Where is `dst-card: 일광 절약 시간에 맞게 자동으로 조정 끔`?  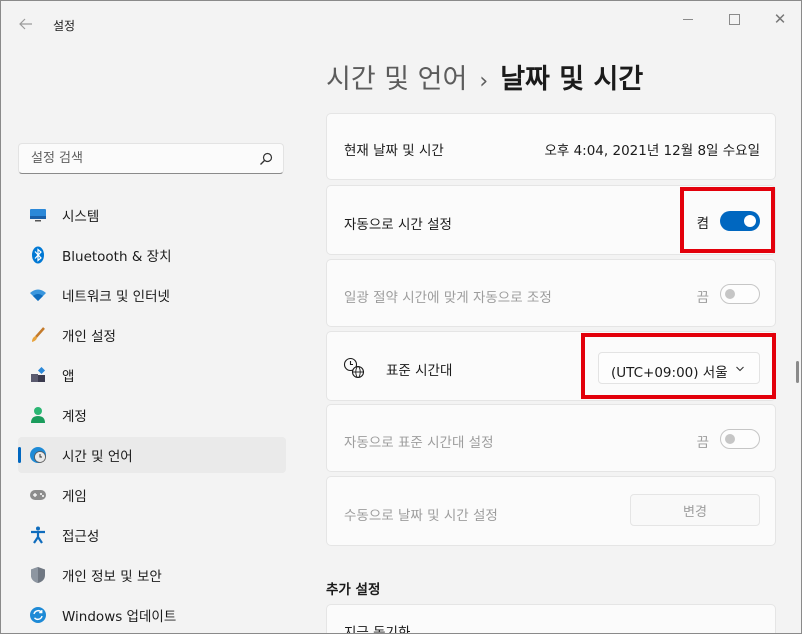 dst-card: 일광 절약 시간에 맞게 자동으로 조정 끔 is located at coordinates (551, 293).